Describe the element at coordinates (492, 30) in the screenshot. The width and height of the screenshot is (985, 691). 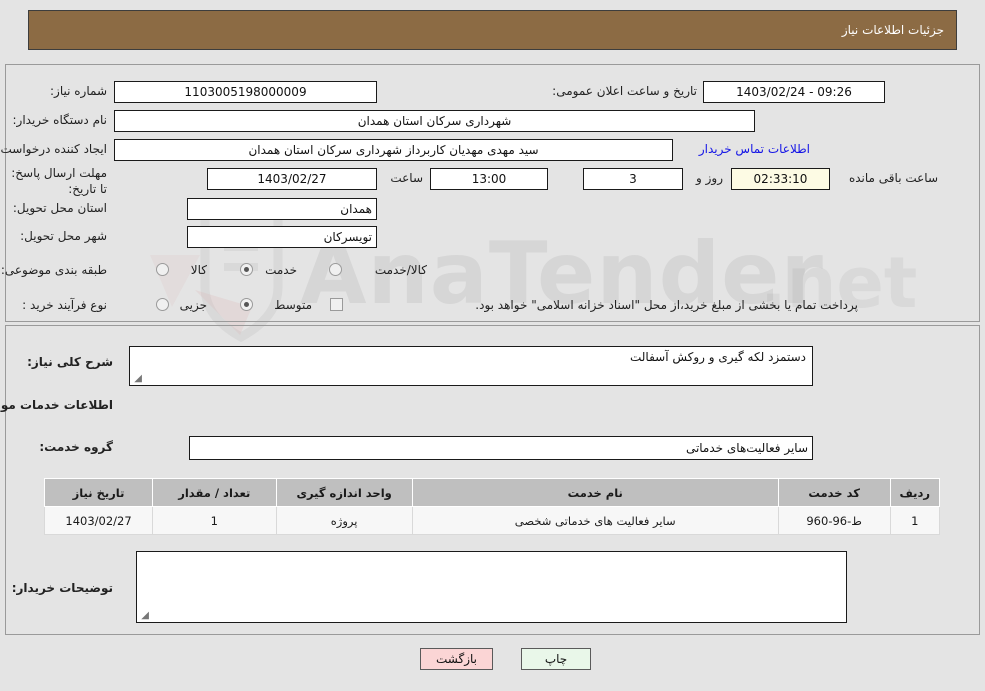
I see `page-title-bar: جزئیات اطلاعات نیاز` at that location.